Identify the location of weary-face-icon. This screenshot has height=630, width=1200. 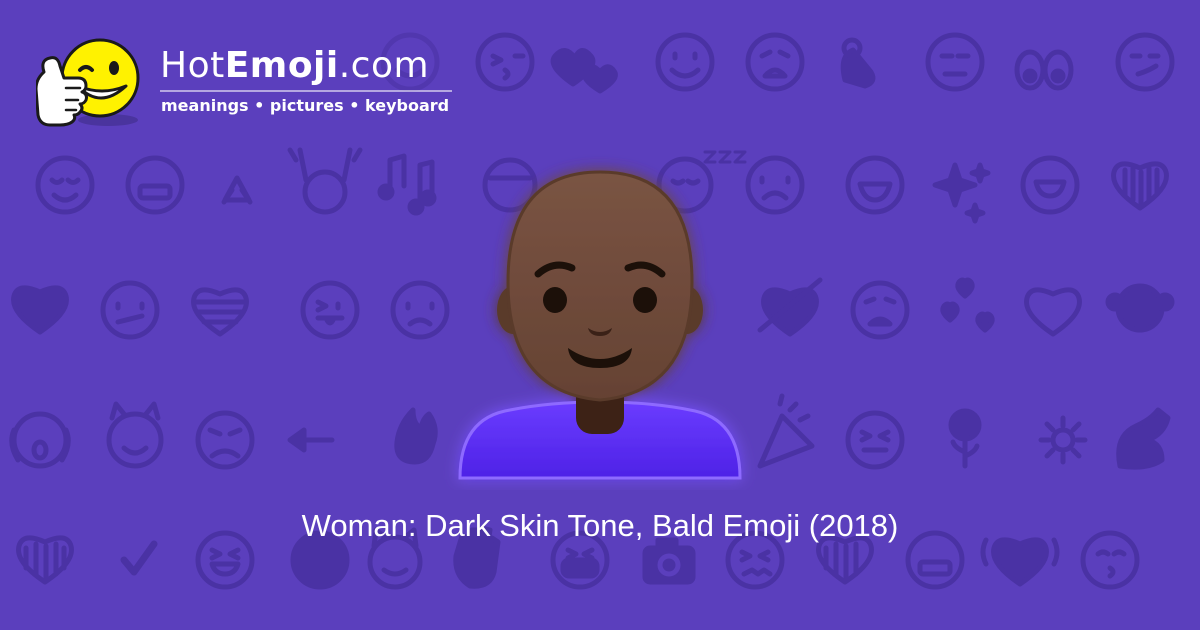
(775, 62).